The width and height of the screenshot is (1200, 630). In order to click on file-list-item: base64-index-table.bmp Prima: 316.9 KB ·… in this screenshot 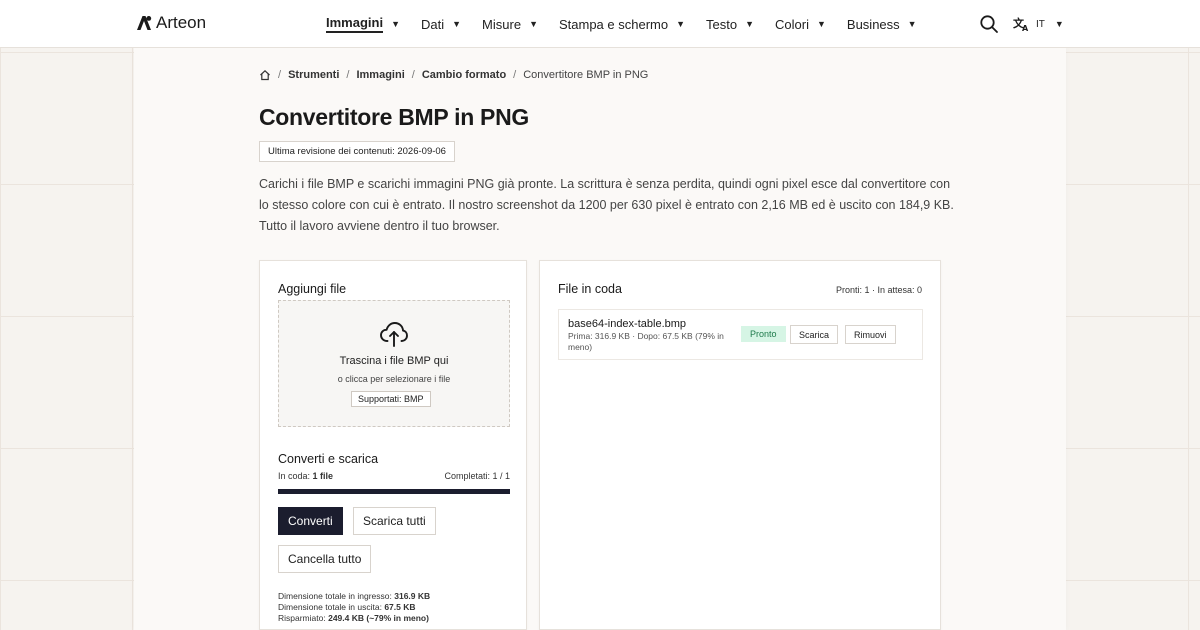, I will do `click(740, 334)`.